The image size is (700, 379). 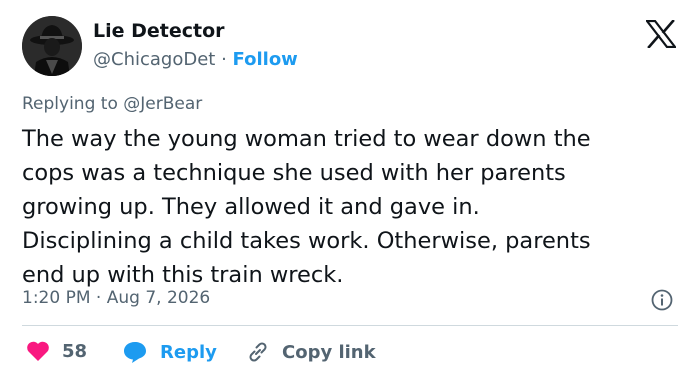 I want to click on post-date: Aug 7, 2026, so click(x=158, y=298).